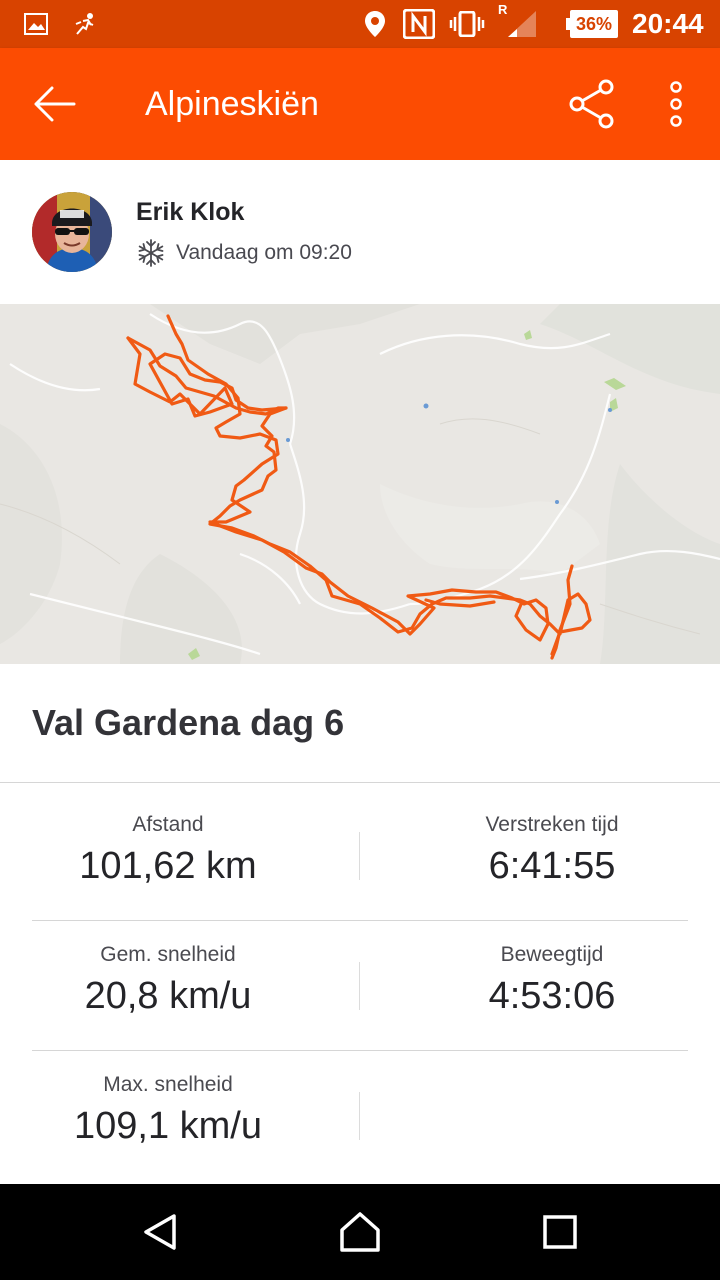 This screenshot has height=1280, width=720. I want to click on stat-value: 109,1 km/u, so click(168, 1126).